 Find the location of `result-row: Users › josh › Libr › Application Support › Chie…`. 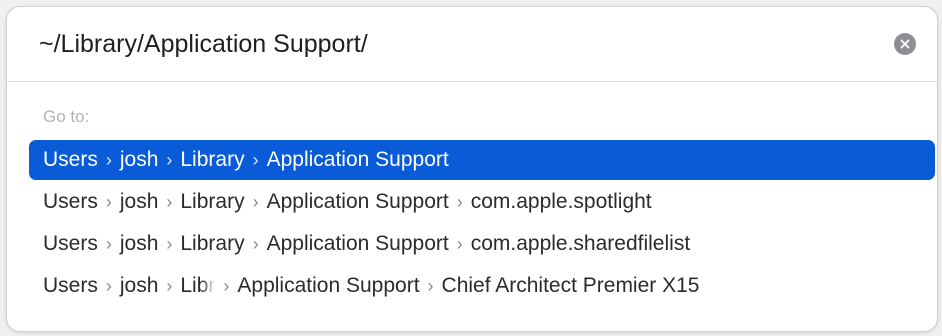

result-row: Users › josh › Libr › Application Support › Chie… is located at coordinates (482, 286).